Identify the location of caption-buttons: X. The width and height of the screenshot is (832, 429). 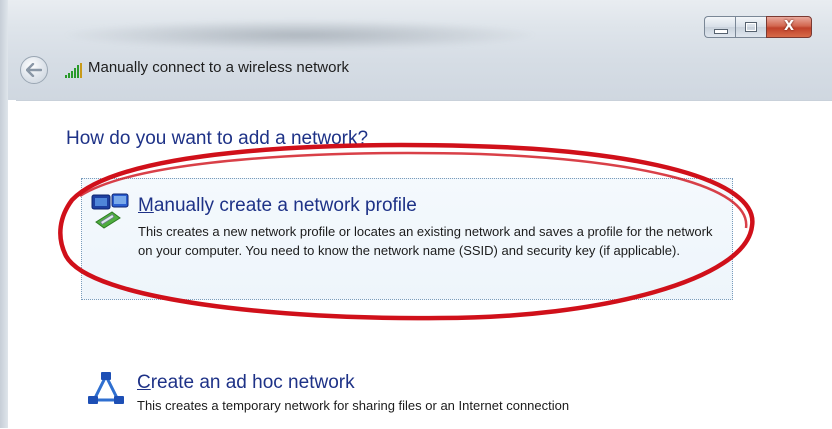
(758, 27).